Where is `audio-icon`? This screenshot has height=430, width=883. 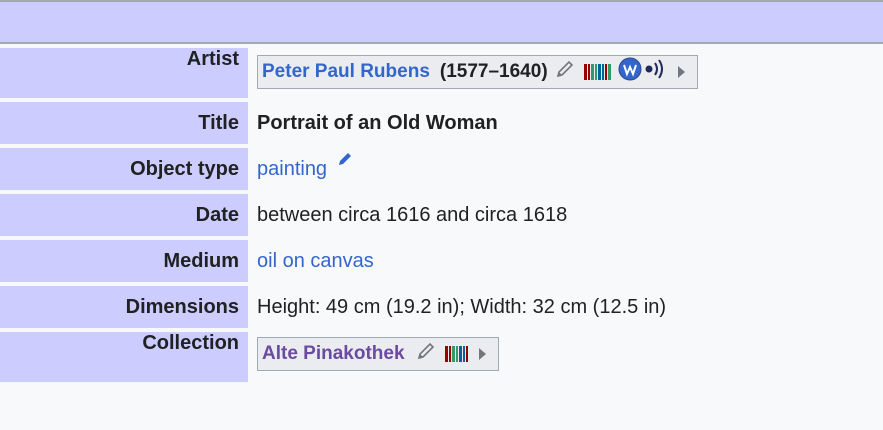 audio-icon is located at coordinates (656, 72).